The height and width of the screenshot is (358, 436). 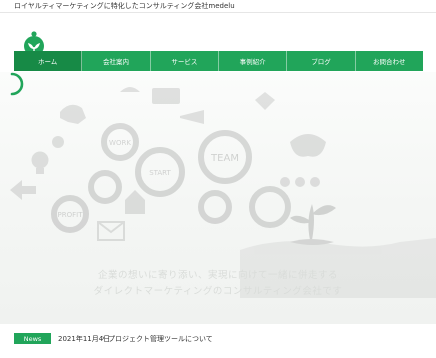 What do you see at coordinates (218, 34) in the screenshot?
I see `site-header` at bounding box center [218, 34].